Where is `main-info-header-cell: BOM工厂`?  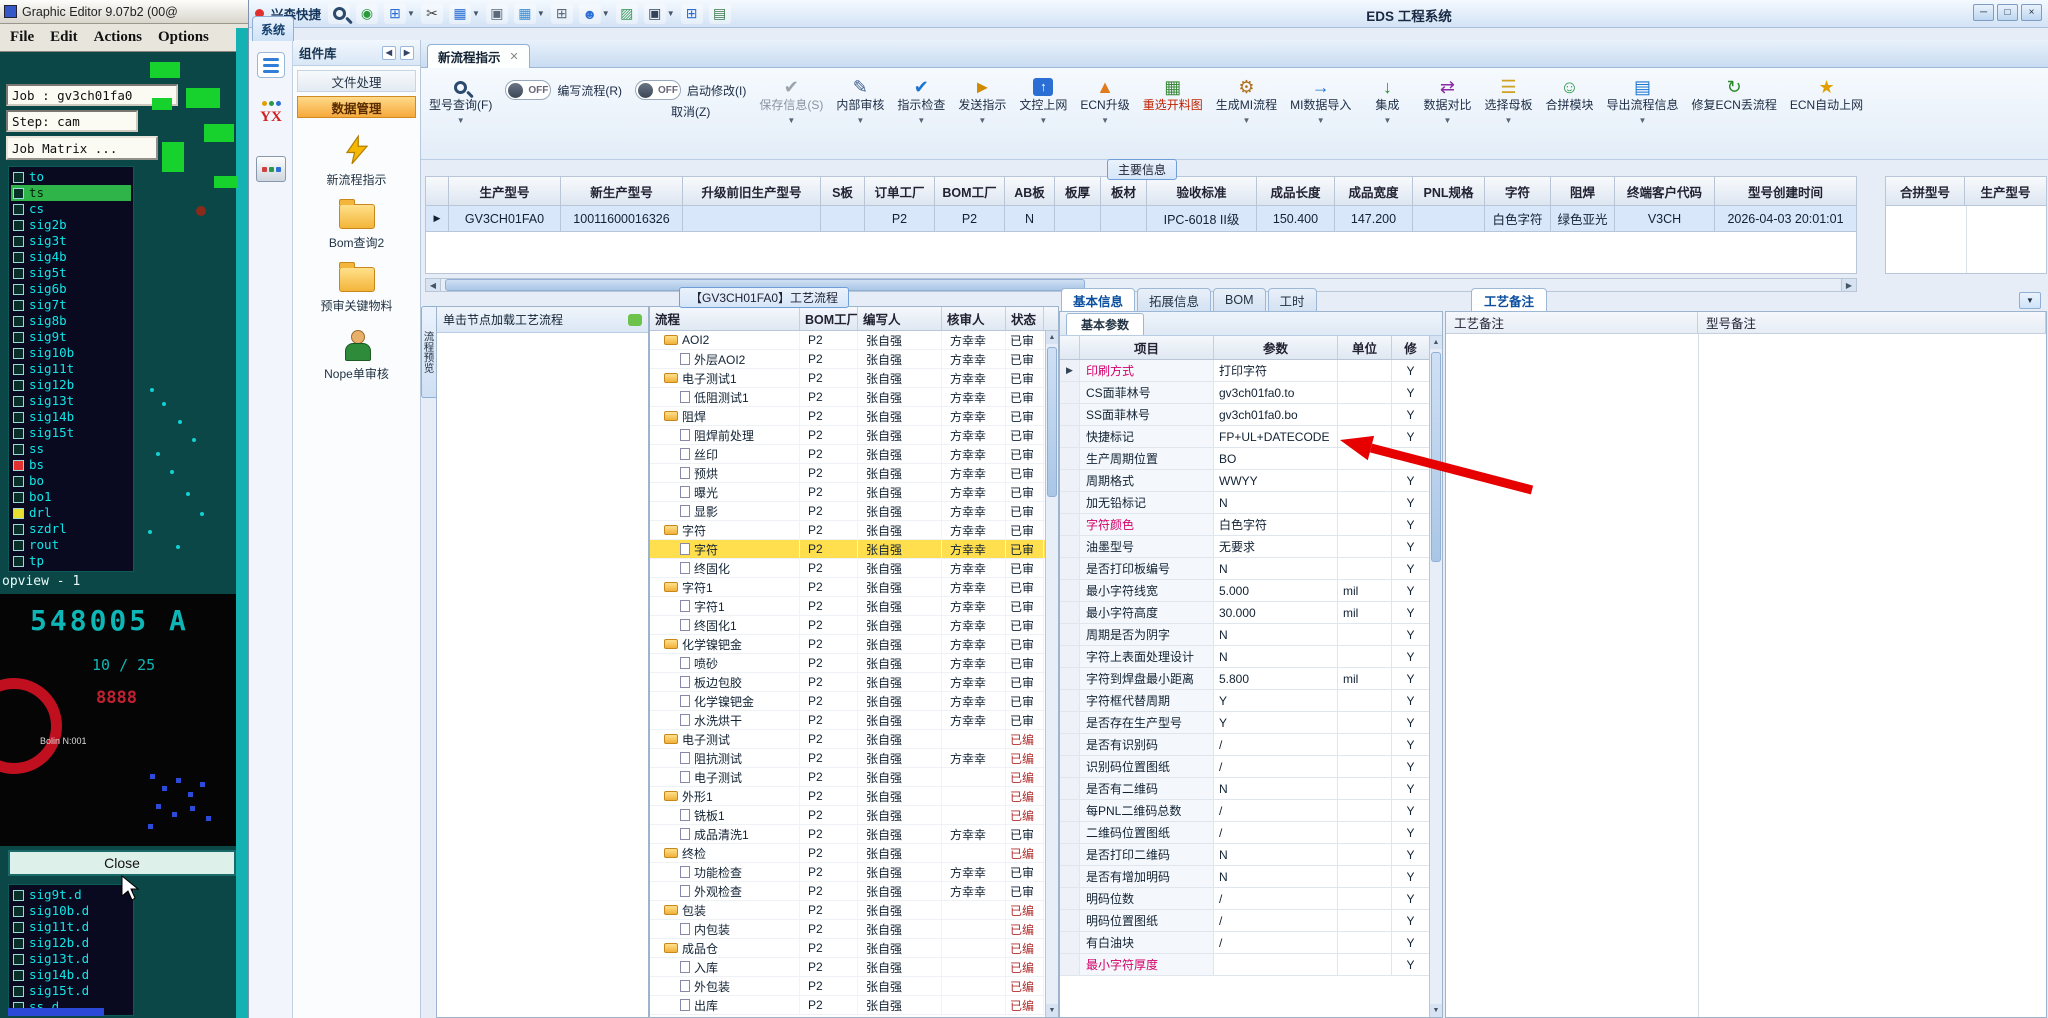
main-info-header-cell: BOM工厂 is located at coordinates (970, 191).